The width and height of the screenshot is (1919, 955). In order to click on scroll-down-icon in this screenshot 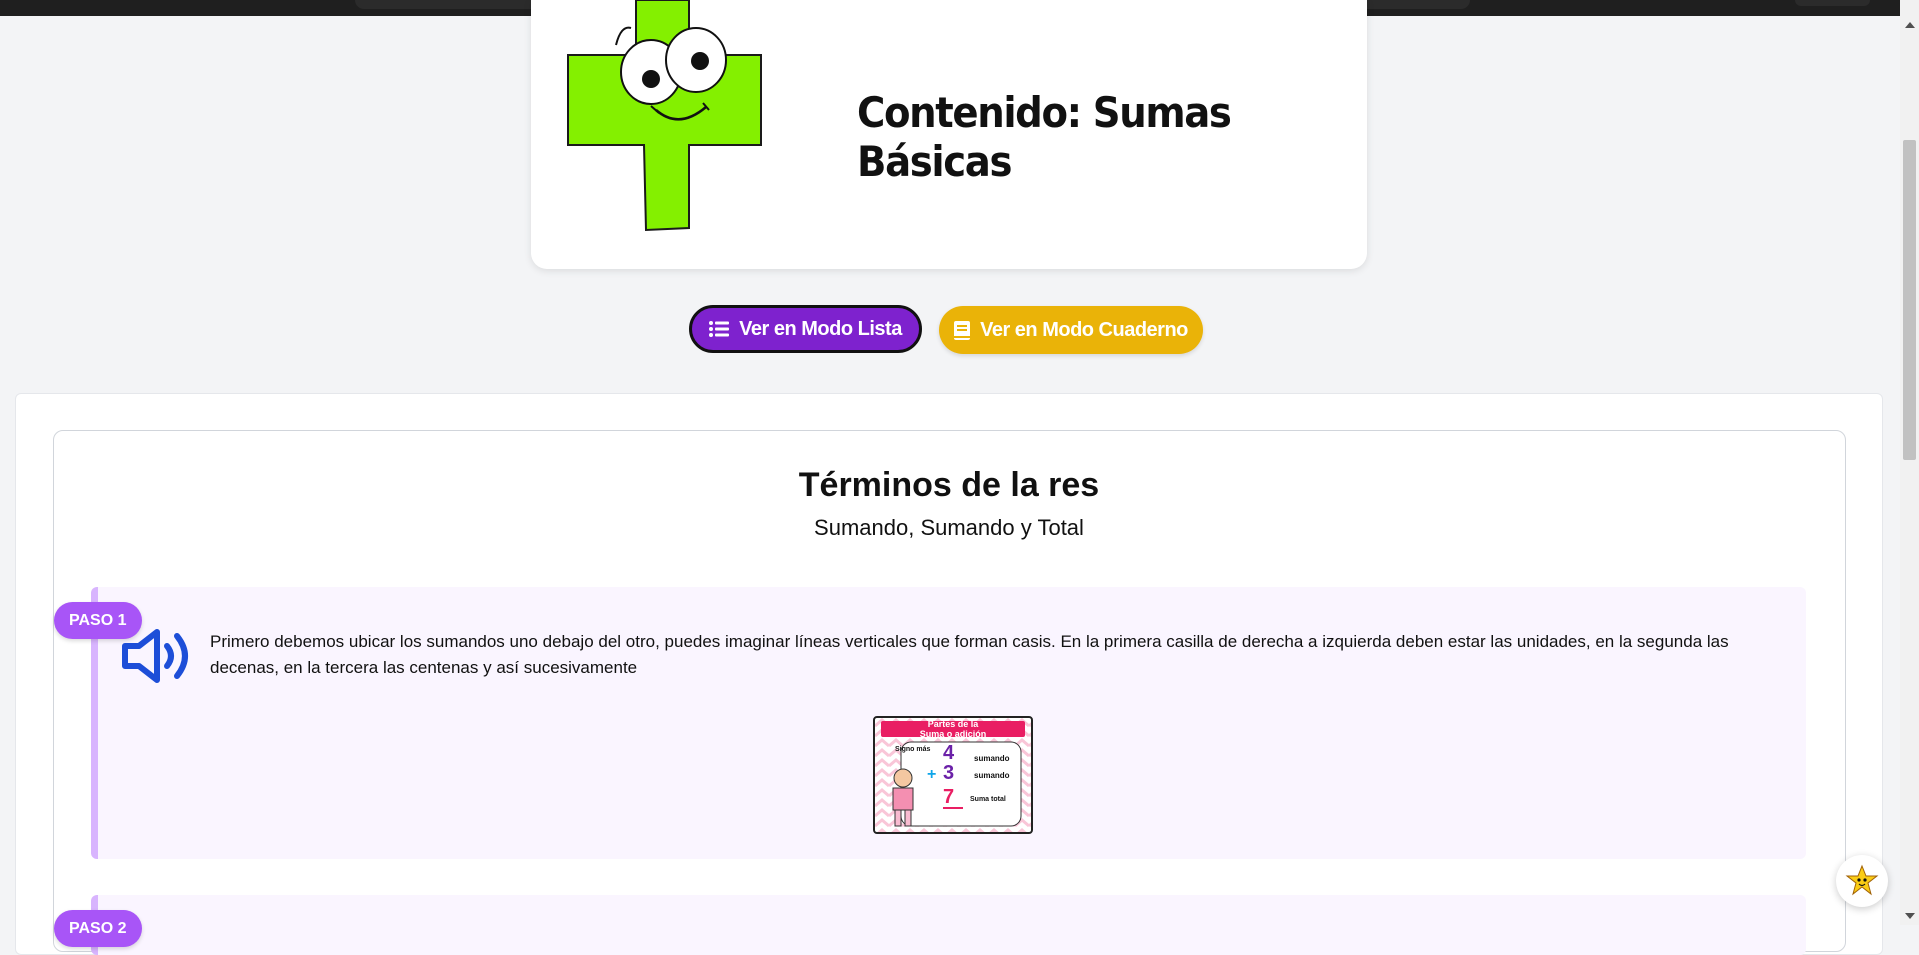, I will do `click(1910, 916)`.